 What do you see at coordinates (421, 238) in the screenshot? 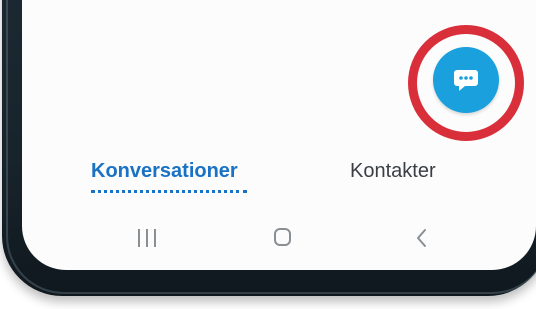
I see `back-icon` at bounding box center [421, 238].